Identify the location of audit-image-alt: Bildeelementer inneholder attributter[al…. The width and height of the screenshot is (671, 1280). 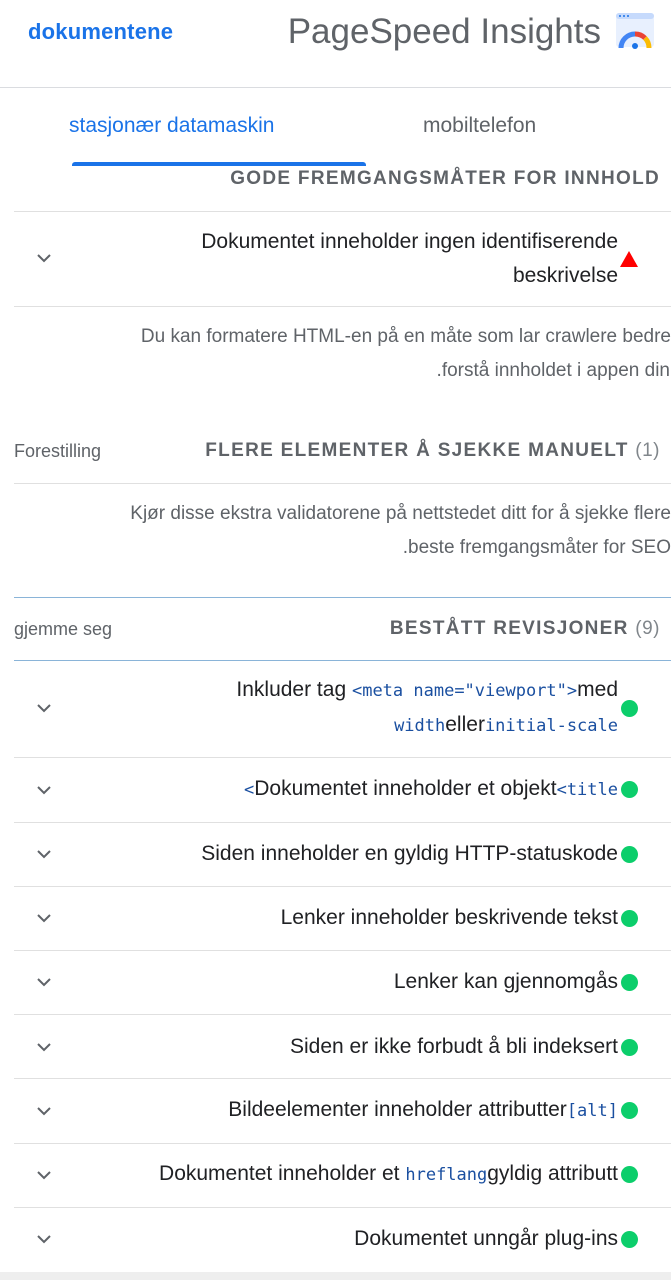
(423, 1110).